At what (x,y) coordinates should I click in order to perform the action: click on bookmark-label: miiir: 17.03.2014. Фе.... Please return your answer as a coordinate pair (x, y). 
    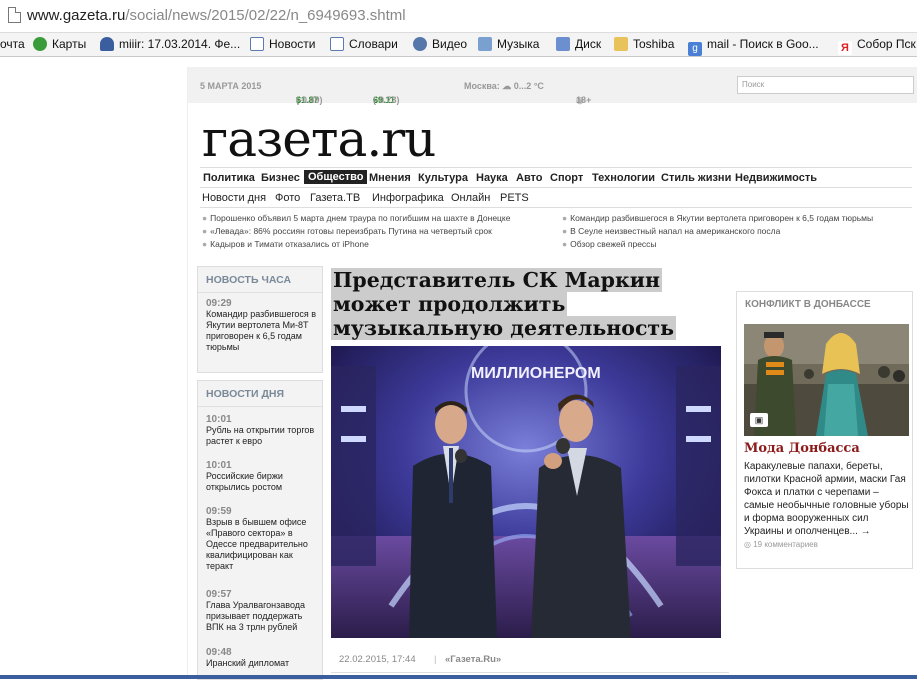
    Looking at the image, I should click on (180, 44).